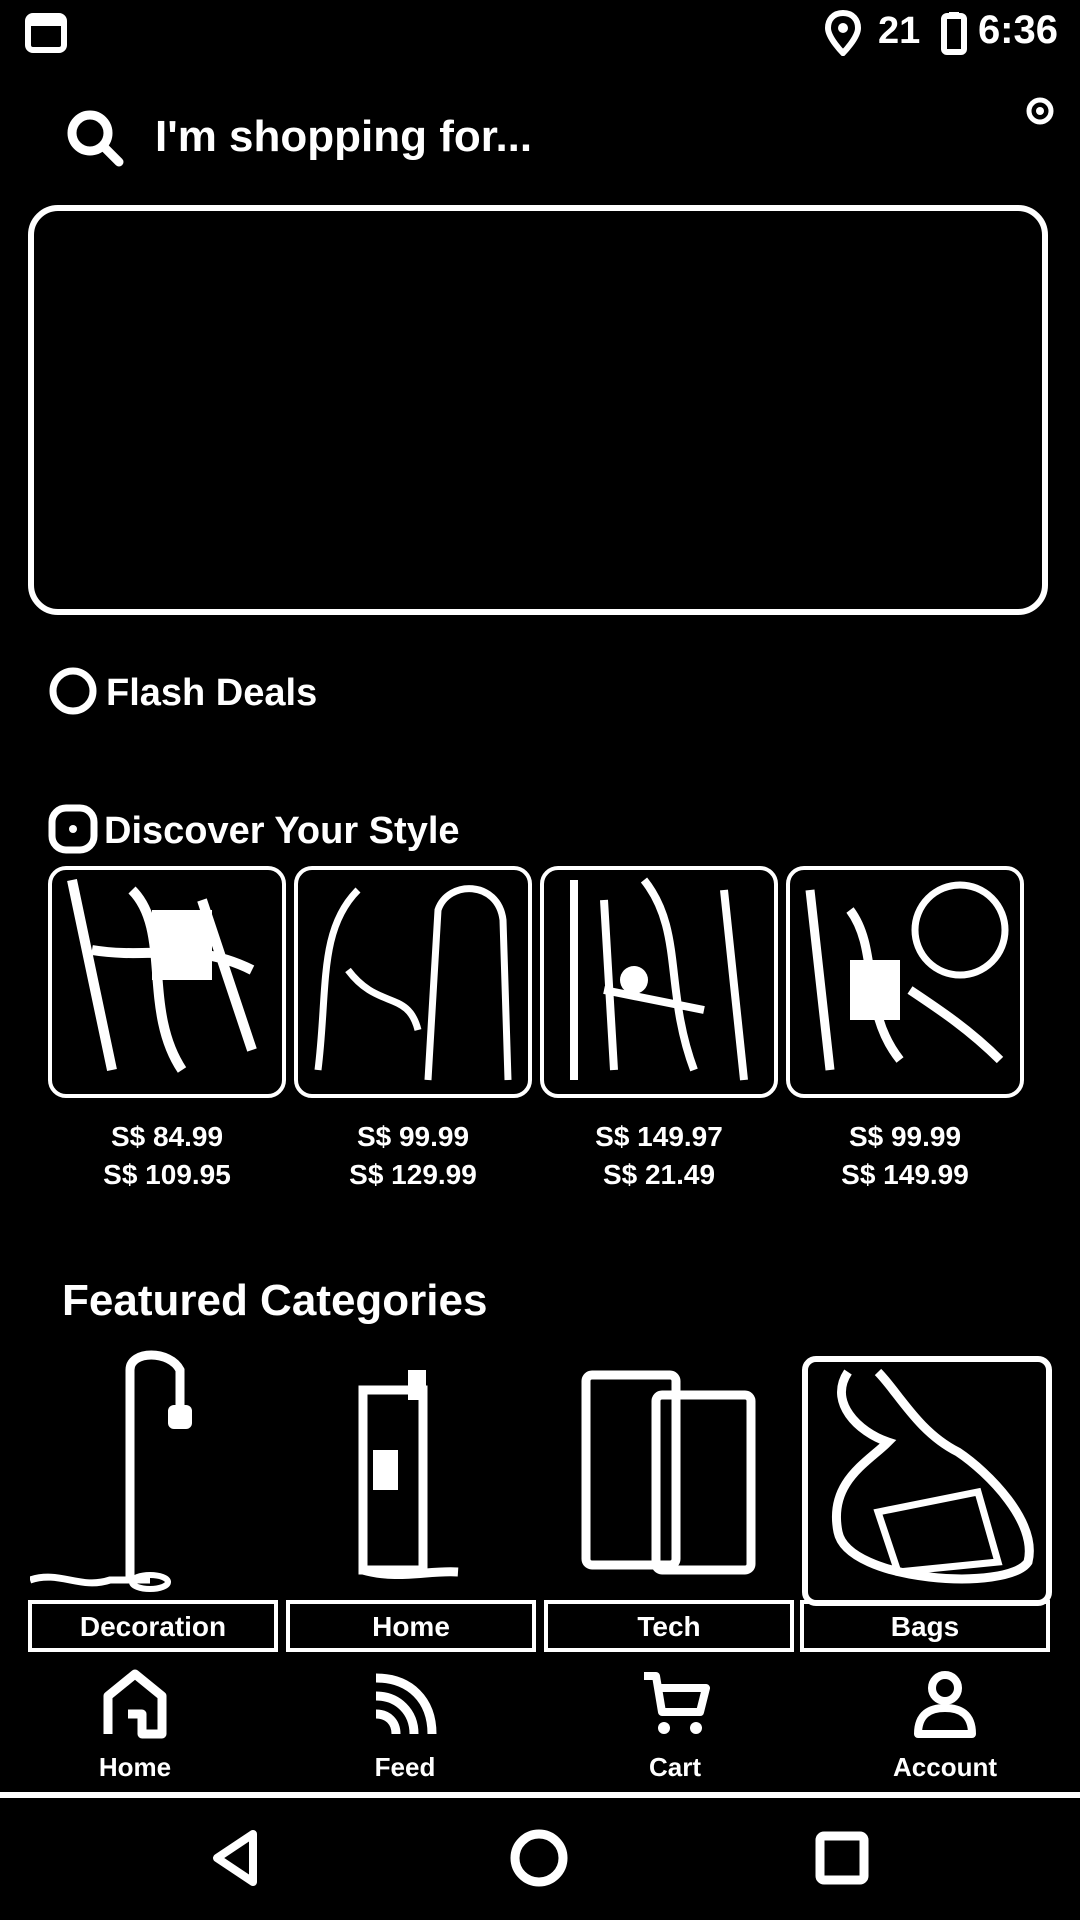 Image resolution: width=1080 pixels, height=1920 pixels. What do you see at coordinates (1017, 30) in the screenshot?
I see `status-time: 6:36` at bounding box center [1017, 30].